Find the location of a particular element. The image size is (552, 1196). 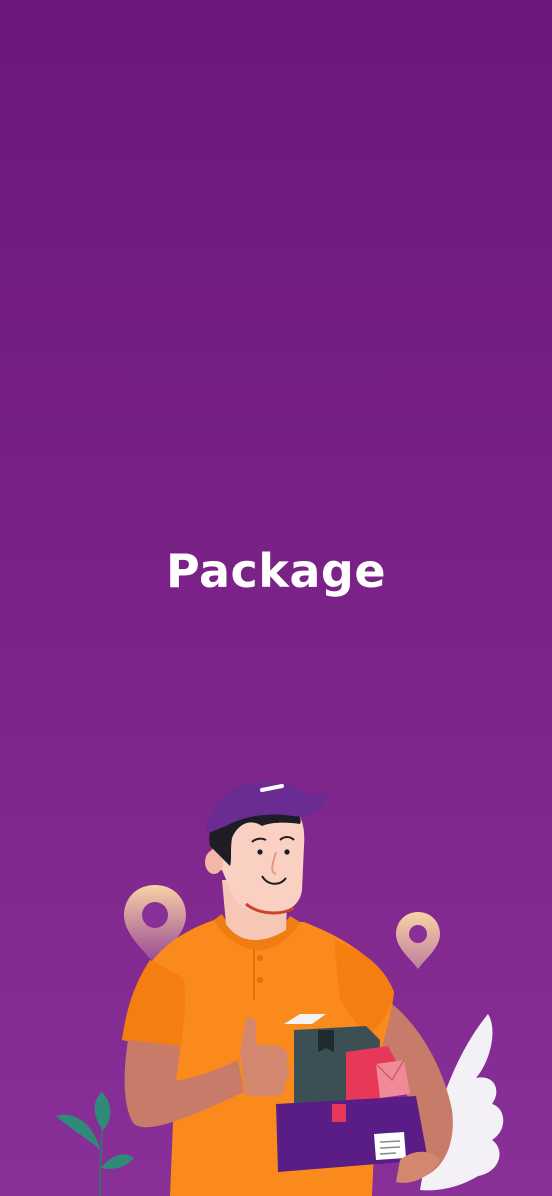

app-title: Package is located at coordinates (276, 571).